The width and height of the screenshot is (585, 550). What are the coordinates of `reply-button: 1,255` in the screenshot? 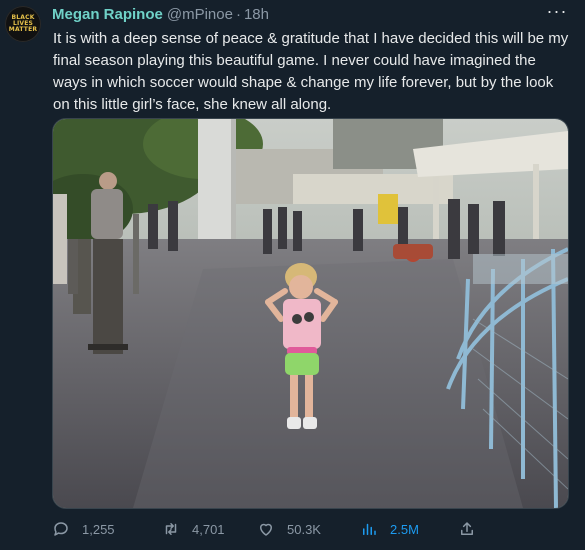 It's located at (83, 529).